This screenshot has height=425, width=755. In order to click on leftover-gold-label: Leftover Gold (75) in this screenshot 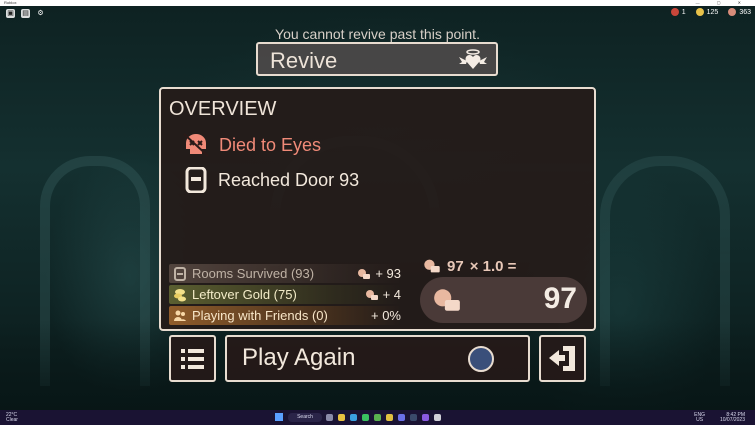, I will do `click(244, 294)`.